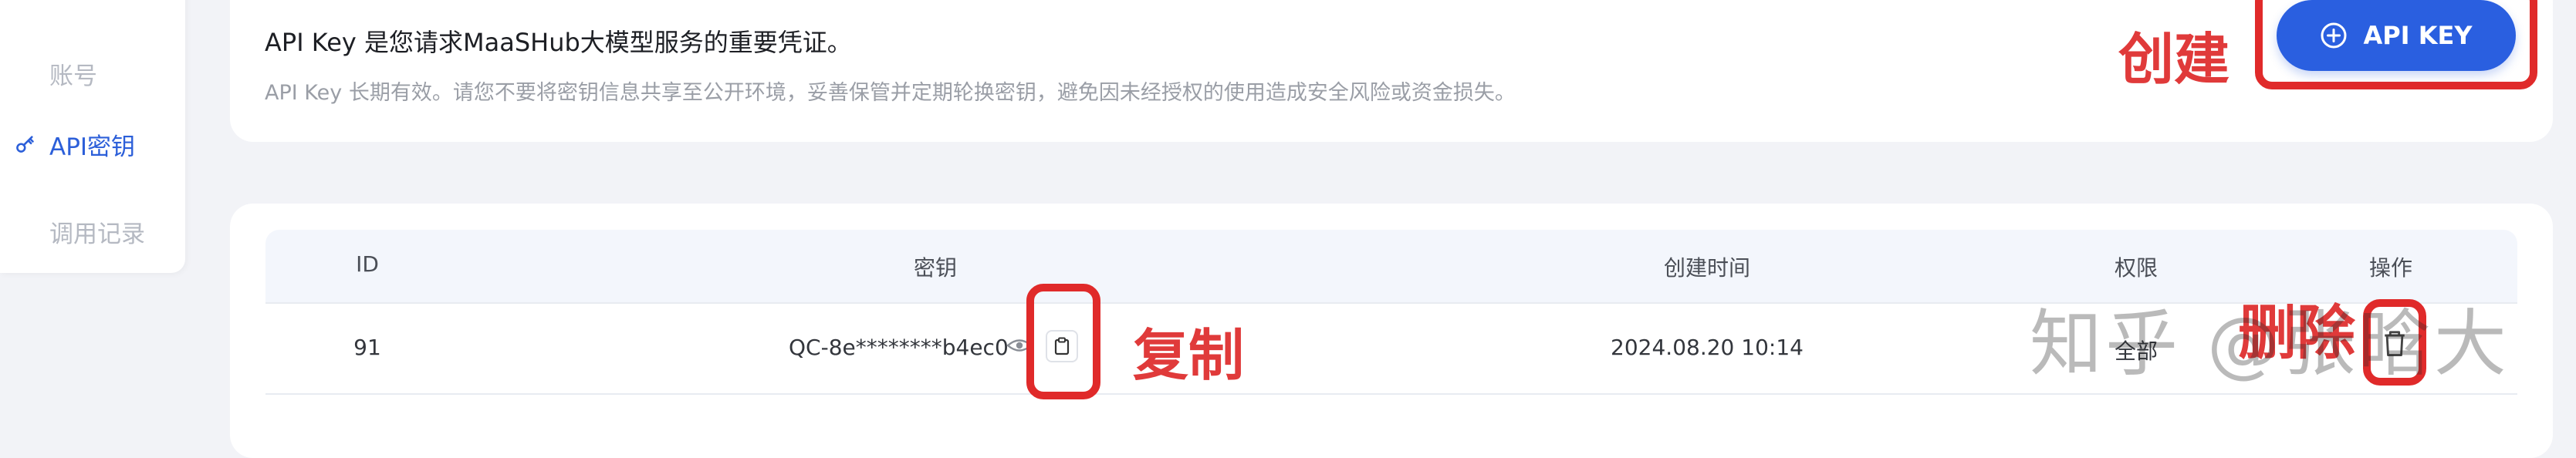 The height and width of the screenshot is (458, 2576). Describe the element at coordinates (2270, 344) in the screenshot. I see `watermark: 知乎 @张晗大` at that location.